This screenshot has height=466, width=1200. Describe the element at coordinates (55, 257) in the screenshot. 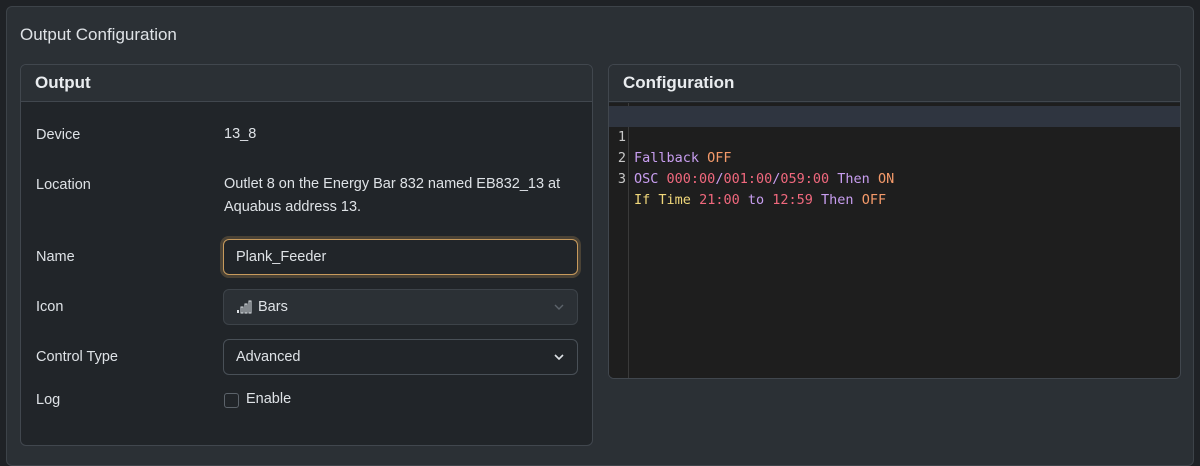

I see `name-label: Name` at that location.